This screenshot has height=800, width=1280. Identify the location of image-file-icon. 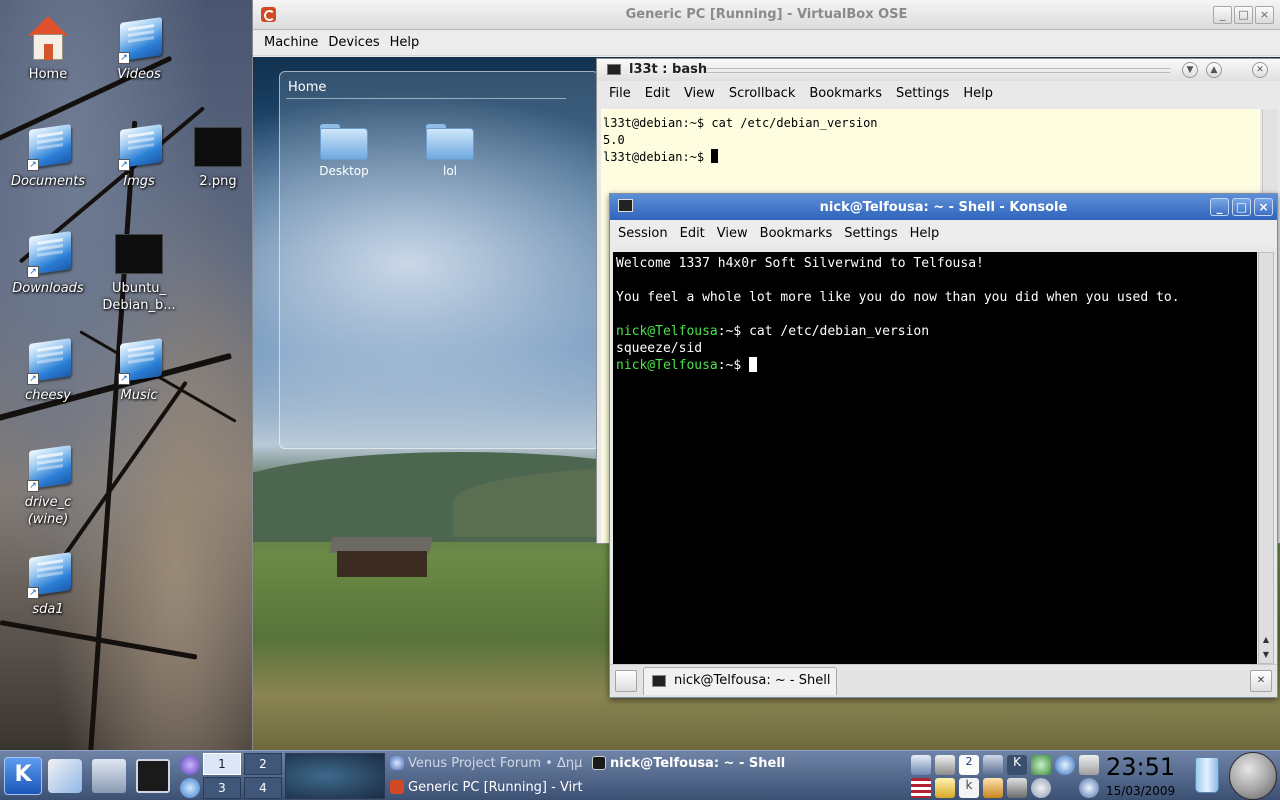
(139, 254).